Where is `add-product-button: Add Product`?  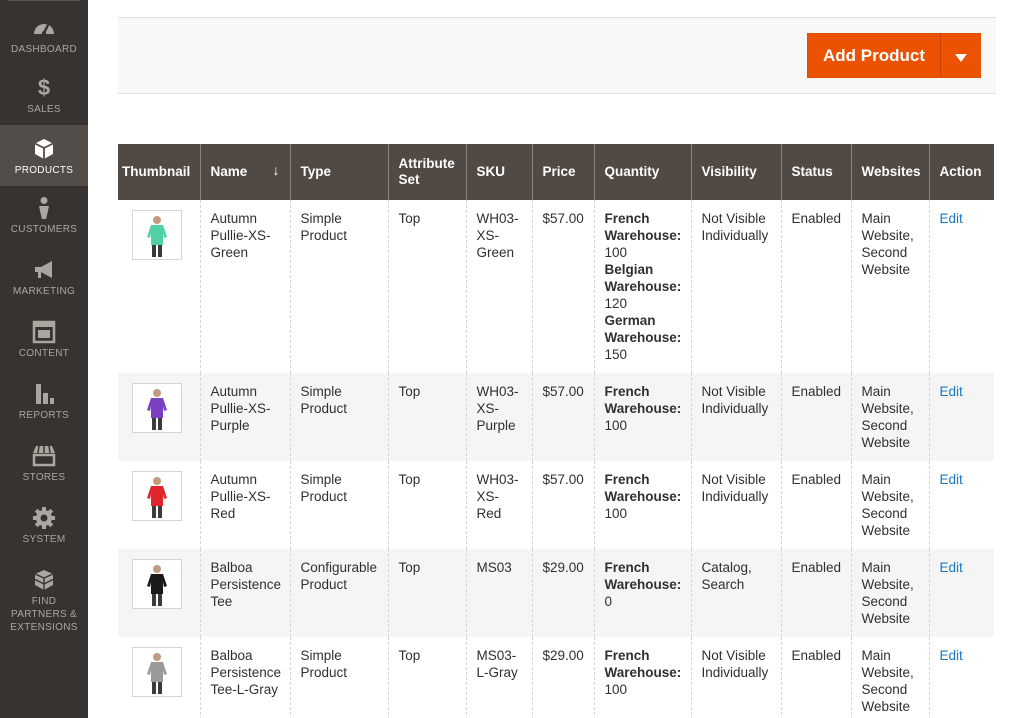
add-product-button: Add Product is located at coordinates (874, 55).